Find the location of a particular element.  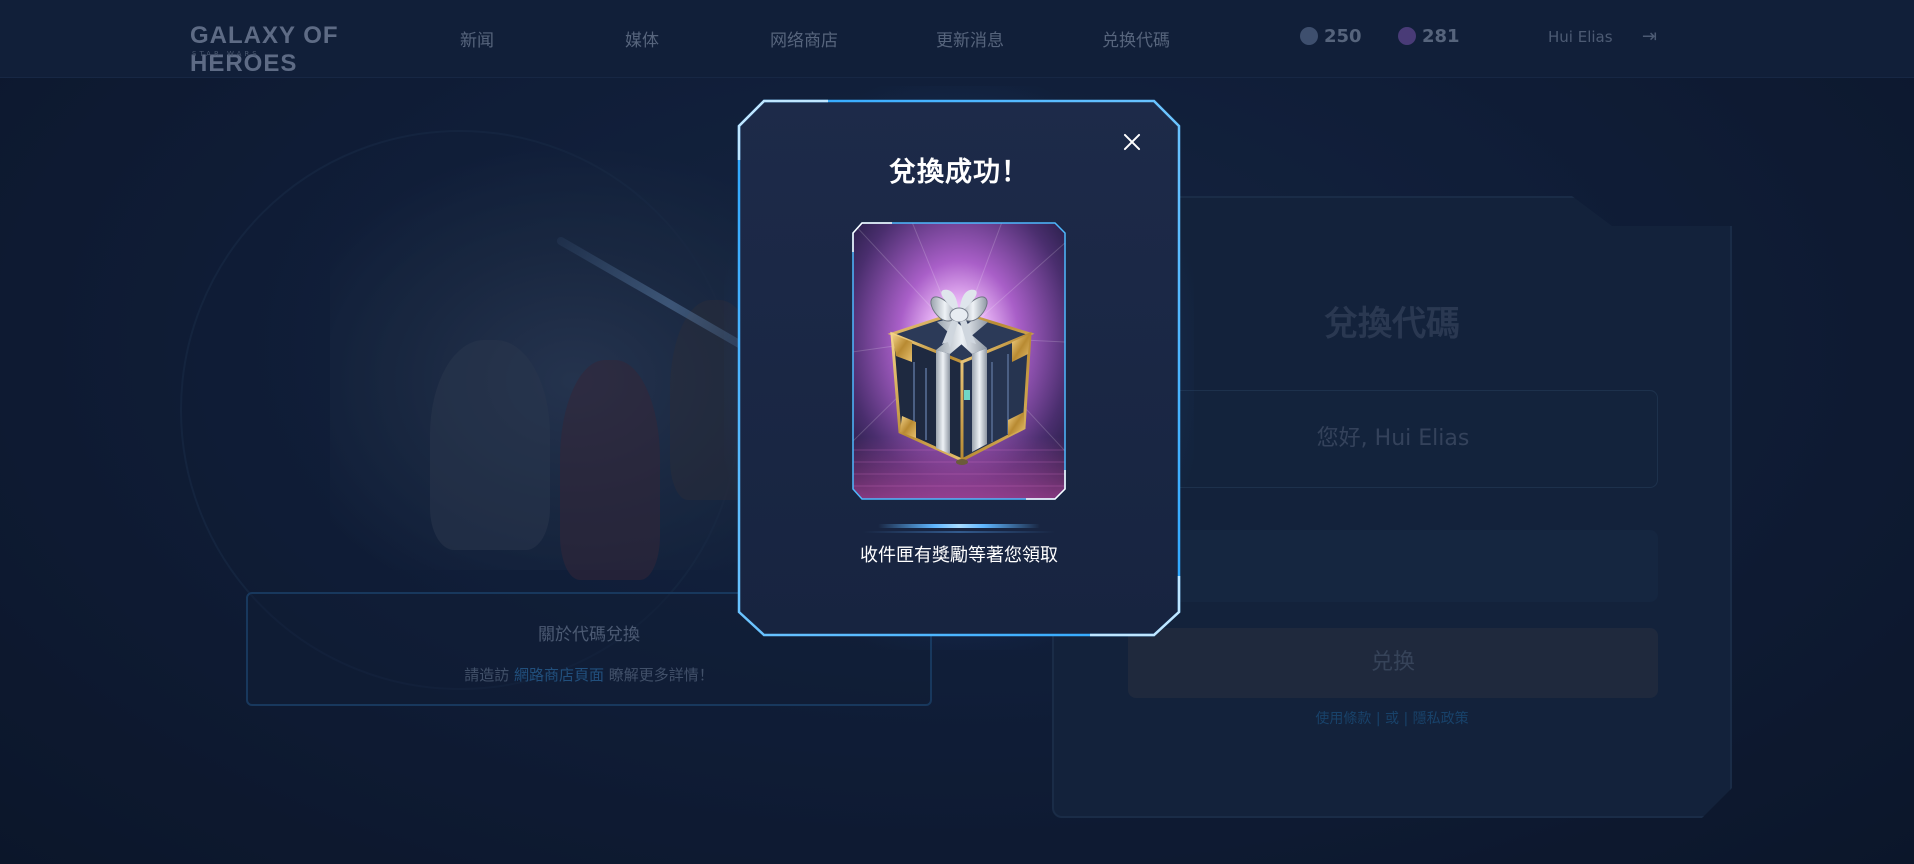

reward-message: 收件匣有獎勵等著您領取 is located at coordinates (959, 555).